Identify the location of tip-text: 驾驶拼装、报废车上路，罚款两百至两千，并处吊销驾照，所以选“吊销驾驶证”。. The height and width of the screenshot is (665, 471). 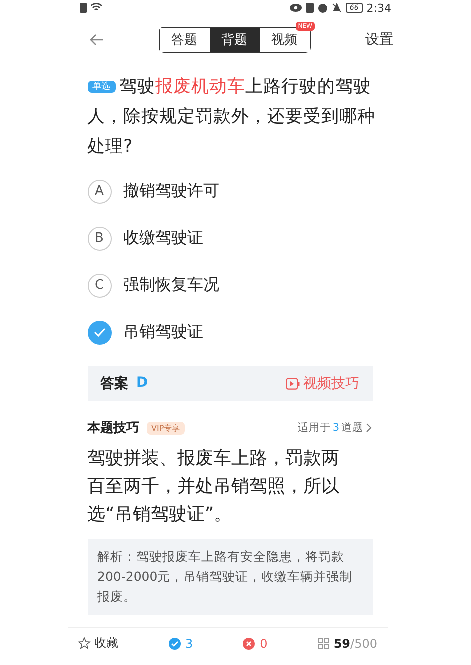
(214, 487).